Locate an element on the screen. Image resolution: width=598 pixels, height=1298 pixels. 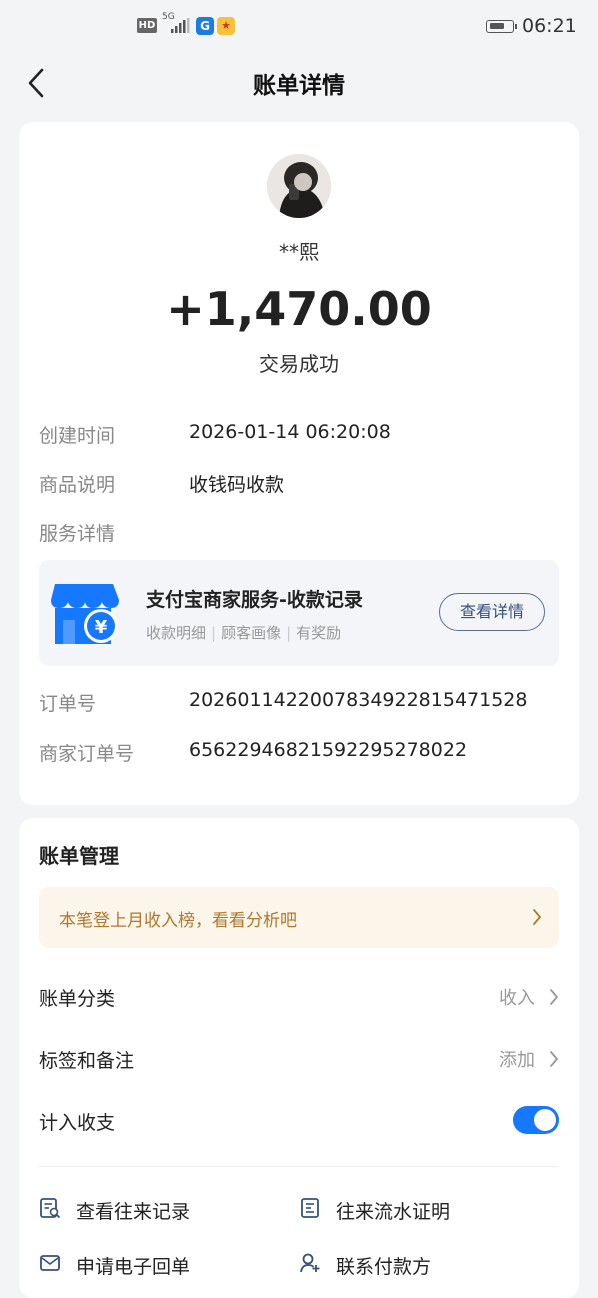
app-notification-icon: G is located at coordinates (205, 26).